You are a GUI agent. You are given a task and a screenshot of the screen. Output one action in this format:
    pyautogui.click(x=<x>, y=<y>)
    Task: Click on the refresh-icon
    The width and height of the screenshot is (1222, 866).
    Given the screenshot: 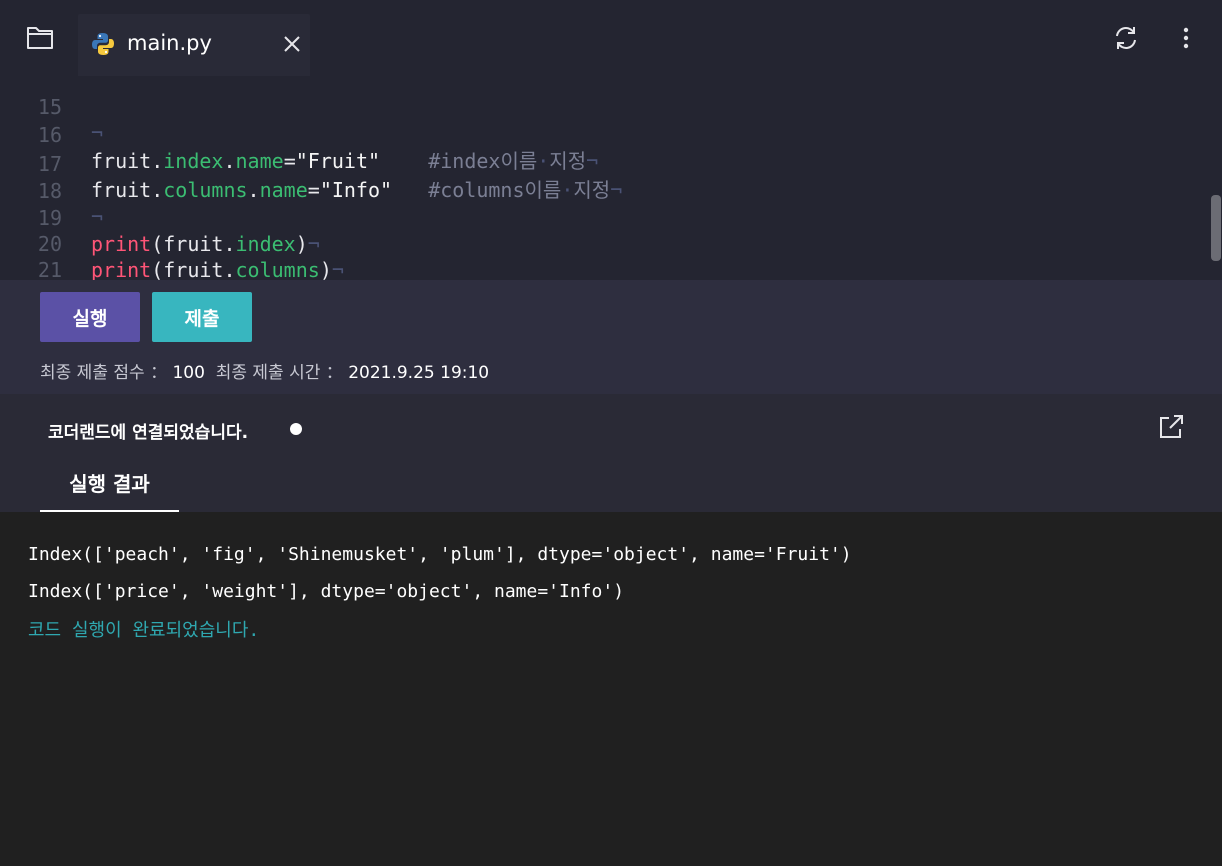 What is the action you would take?
    pyautogui.click(x=1126, y=38)
    